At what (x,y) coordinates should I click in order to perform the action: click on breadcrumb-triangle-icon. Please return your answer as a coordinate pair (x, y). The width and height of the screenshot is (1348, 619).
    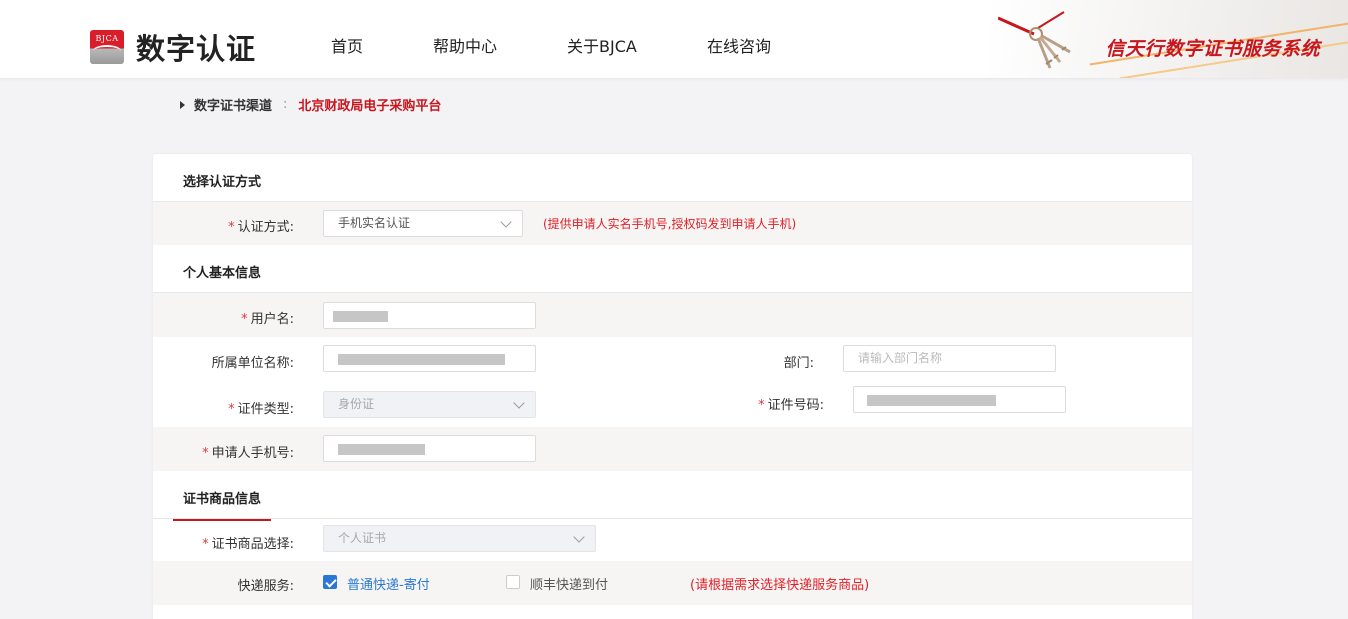
    Looking at the image, I should click on (182, 104).